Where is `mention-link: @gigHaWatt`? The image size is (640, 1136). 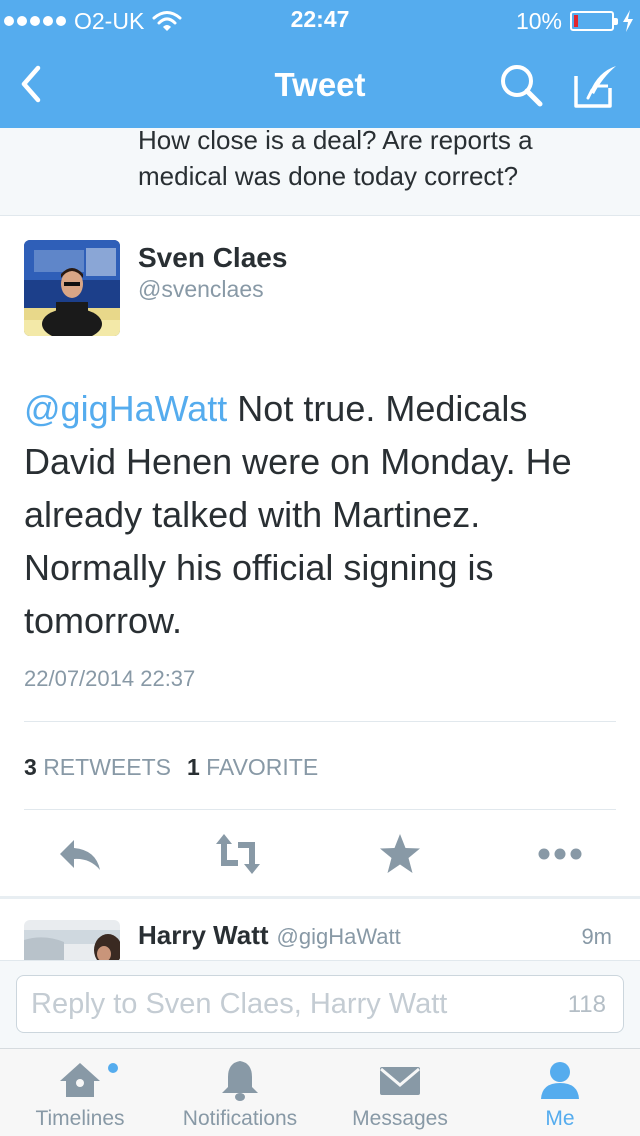
mention-link: @gigHaWatt is located at coordinates (125, 408).